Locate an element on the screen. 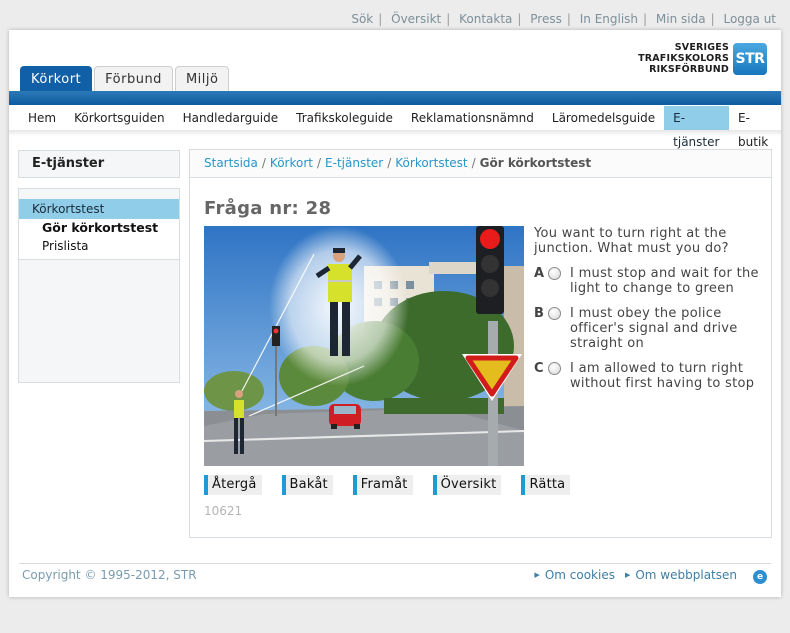 The image size is (790, 633). answer-radio-c is located at coordinates (554, 368).